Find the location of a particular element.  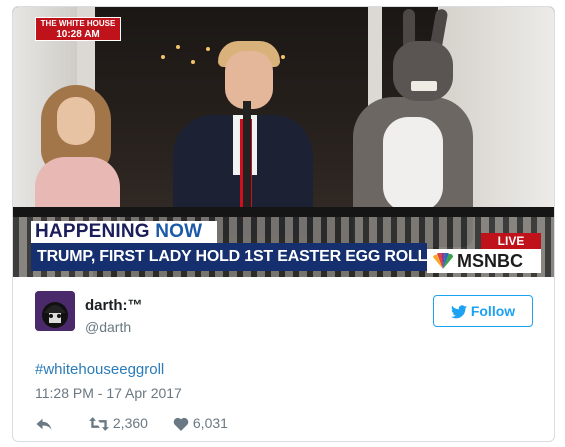

hashtag-link: #whitehouseeggroll is located at coordinates (99, 369).